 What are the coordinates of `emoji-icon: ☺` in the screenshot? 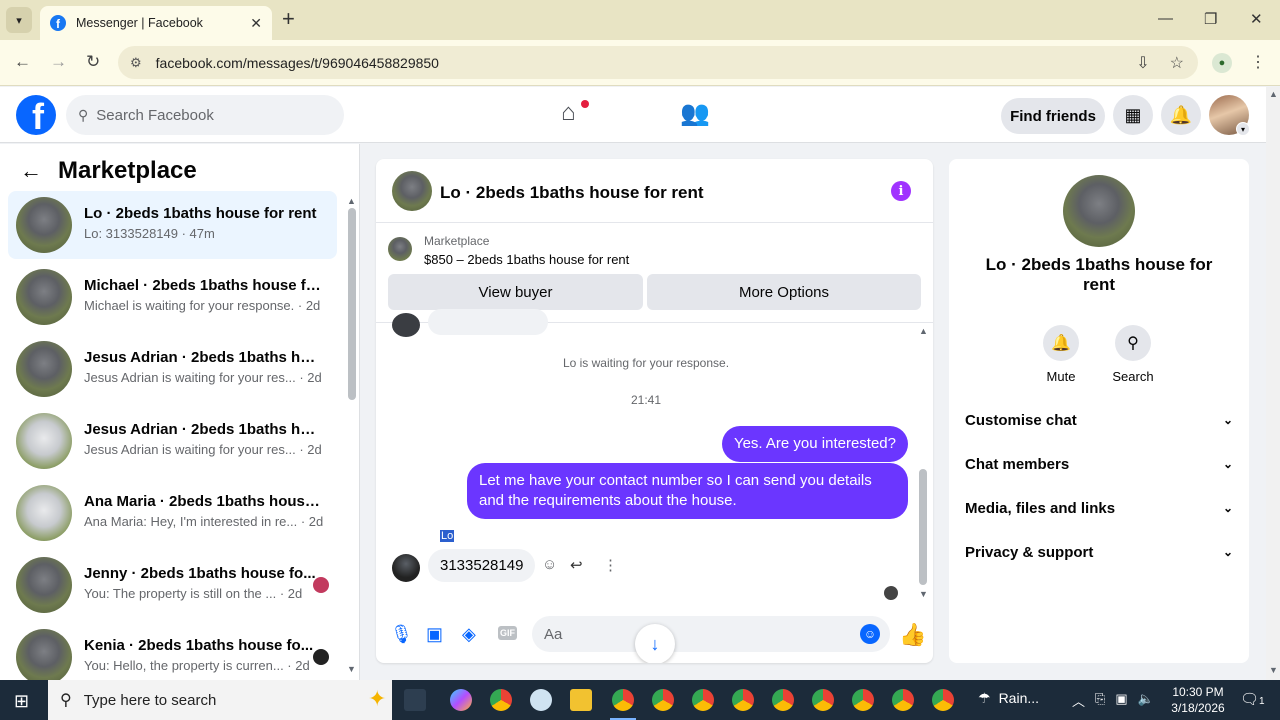 It's located at (870, 634).